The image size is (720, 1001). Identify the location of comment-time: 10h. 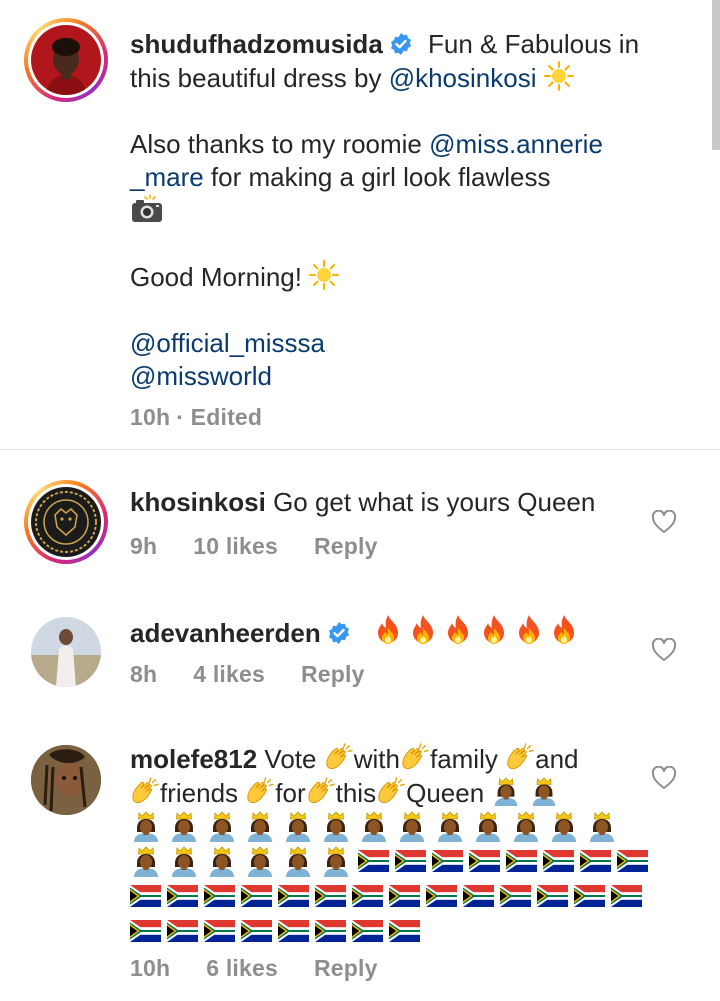
(150, 968).